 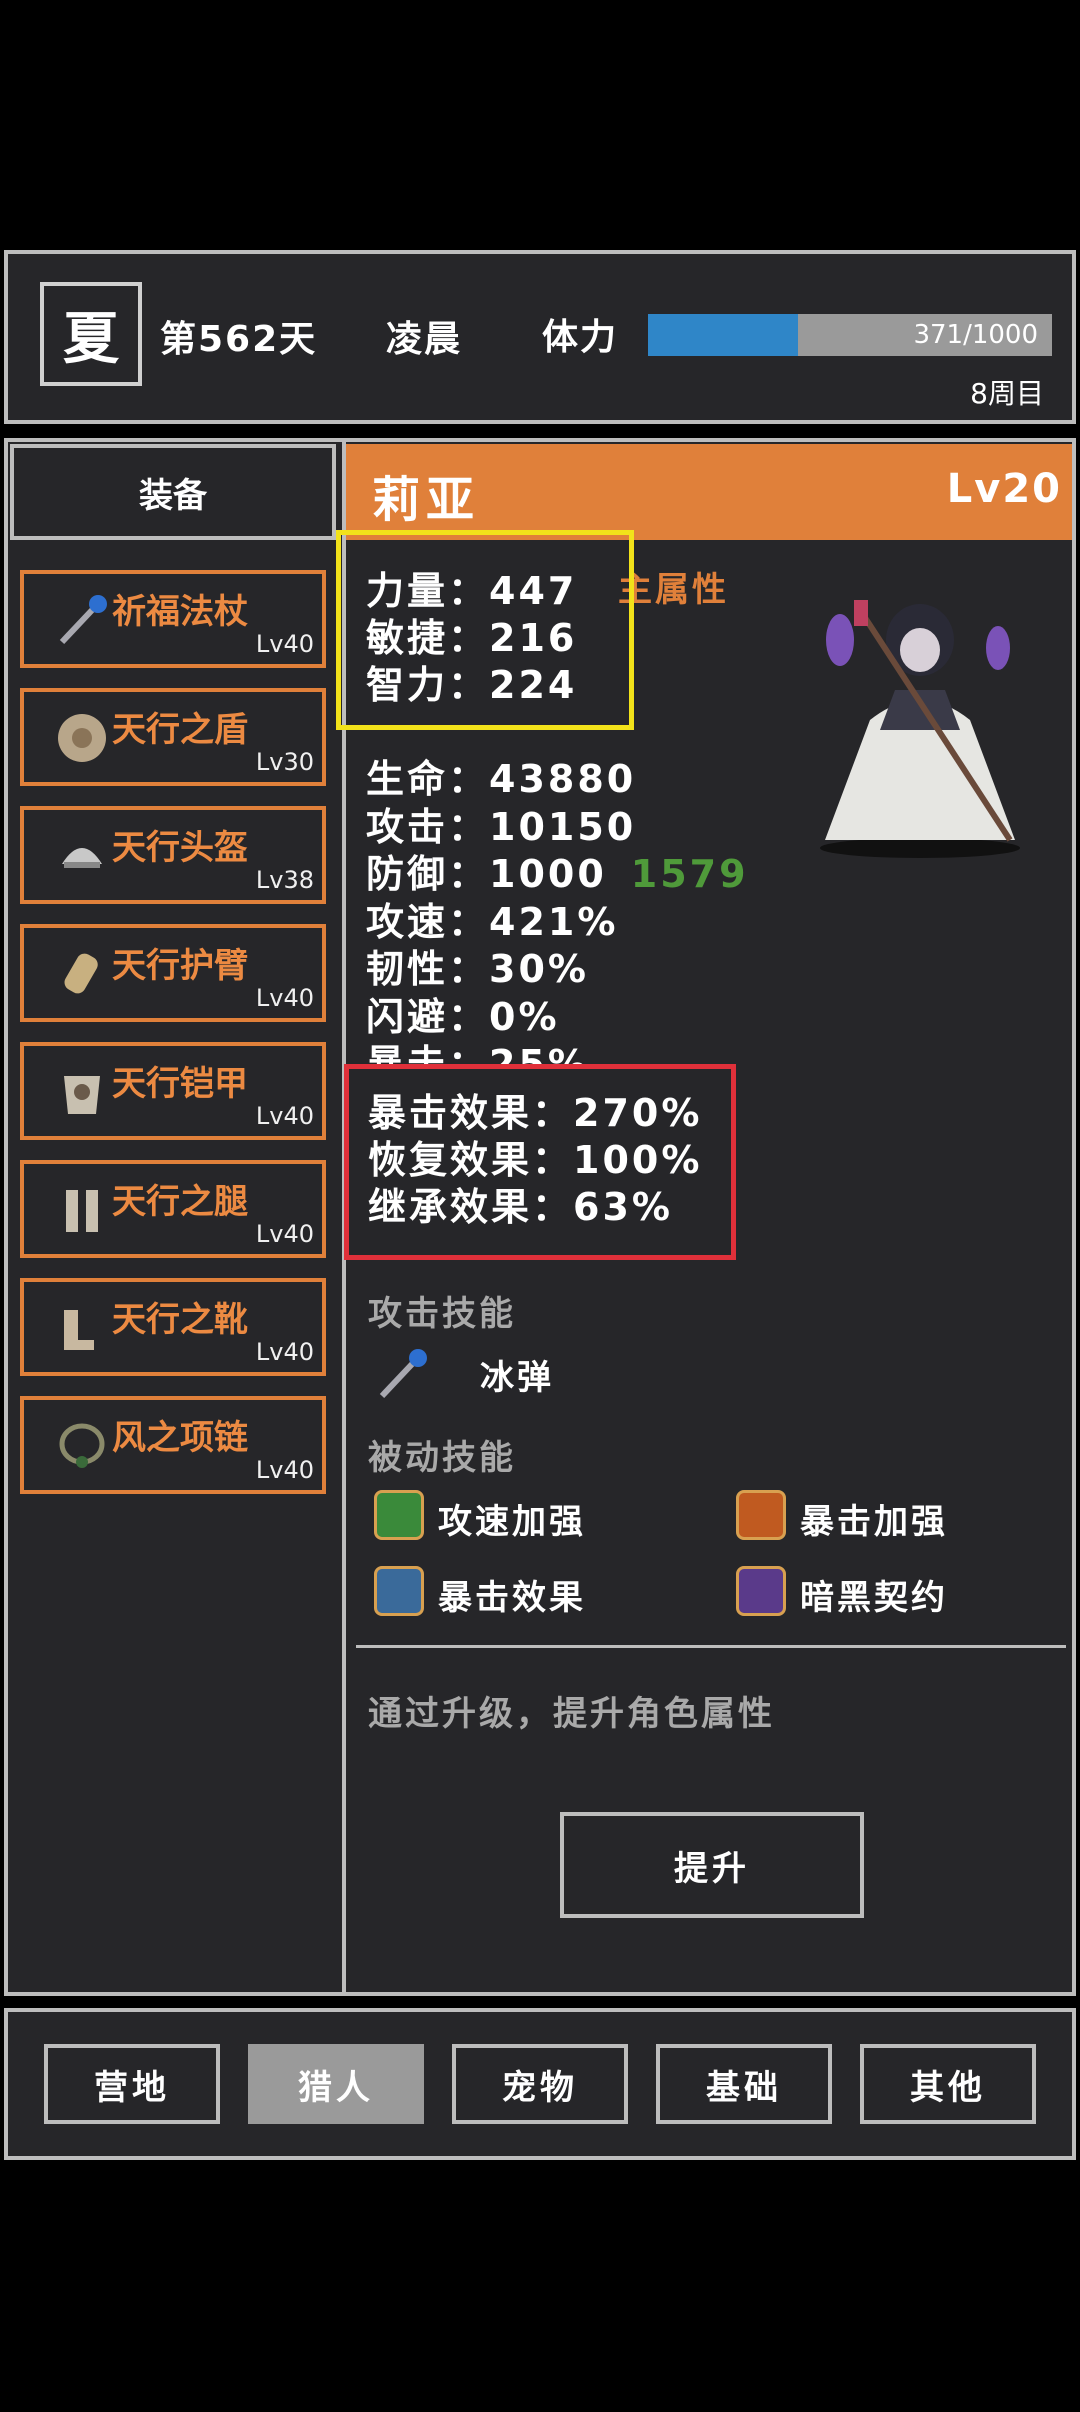 I want to click on staff-icon, so click(x=82, y=620).